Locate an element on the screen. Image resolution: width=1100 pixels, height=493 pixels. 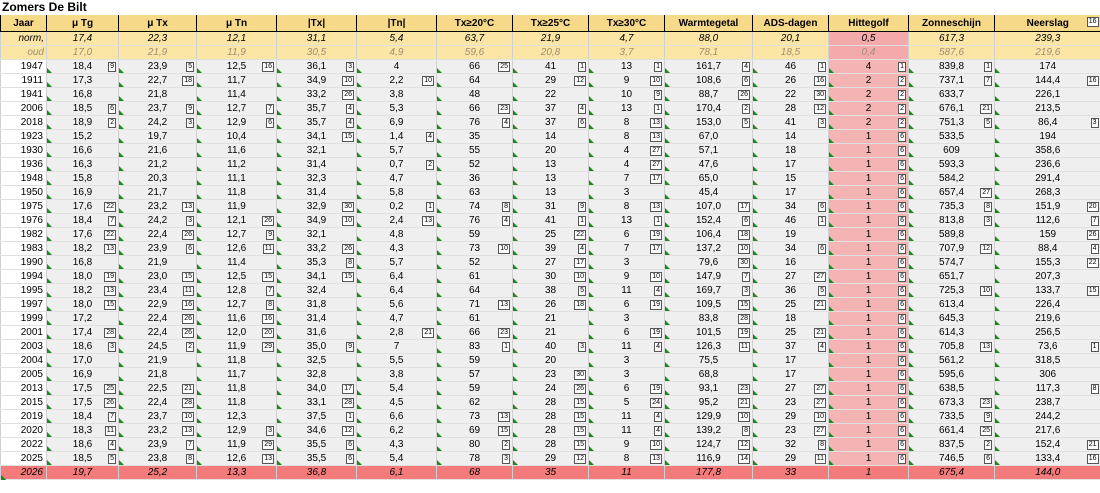
table-cell: 152,4 6 is located at coordinates (708, 220).